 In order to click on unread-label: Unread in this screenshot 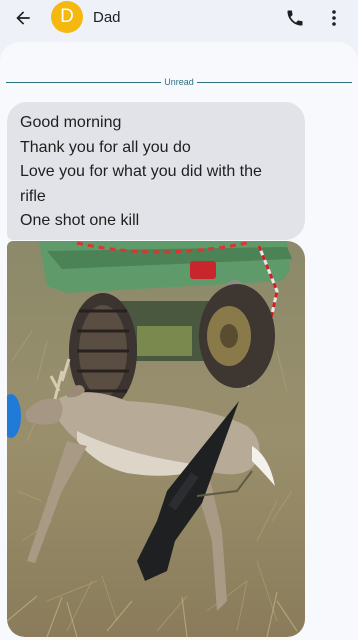, I will do `click(179, 82)`.